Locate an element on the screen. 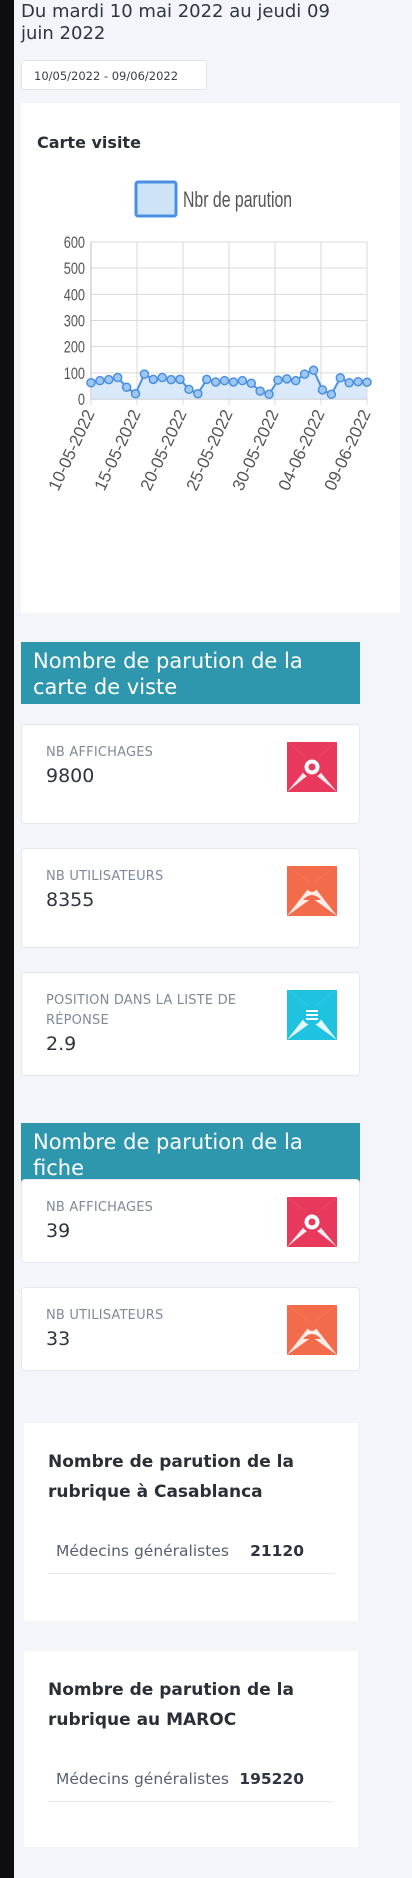 The image size is (412, 1878). stat-card-position: POSITION DANS LA LISTE DE RÉPONSE 2.9 is located at coordinates (190, 1024).